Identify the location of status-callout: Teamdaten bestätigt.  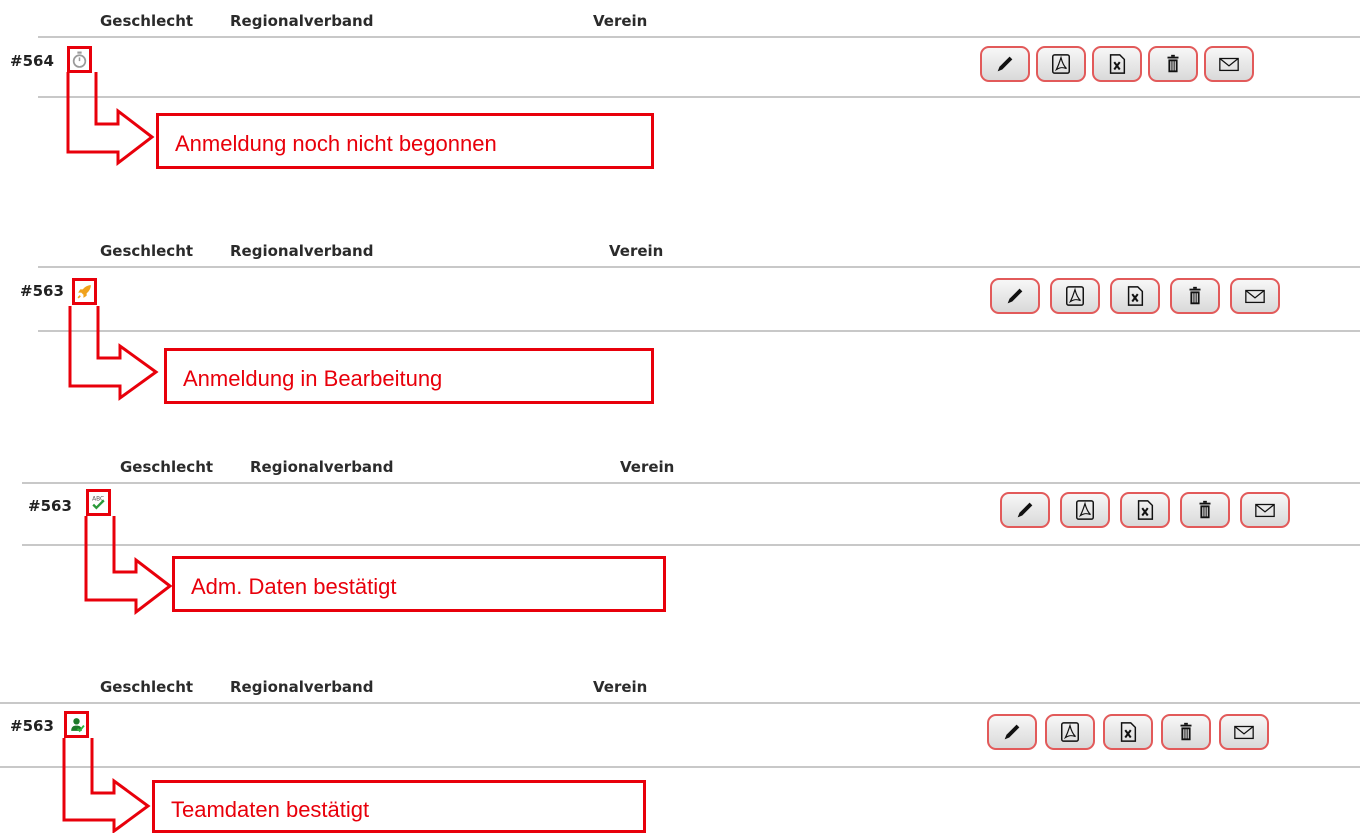
(399, 806).